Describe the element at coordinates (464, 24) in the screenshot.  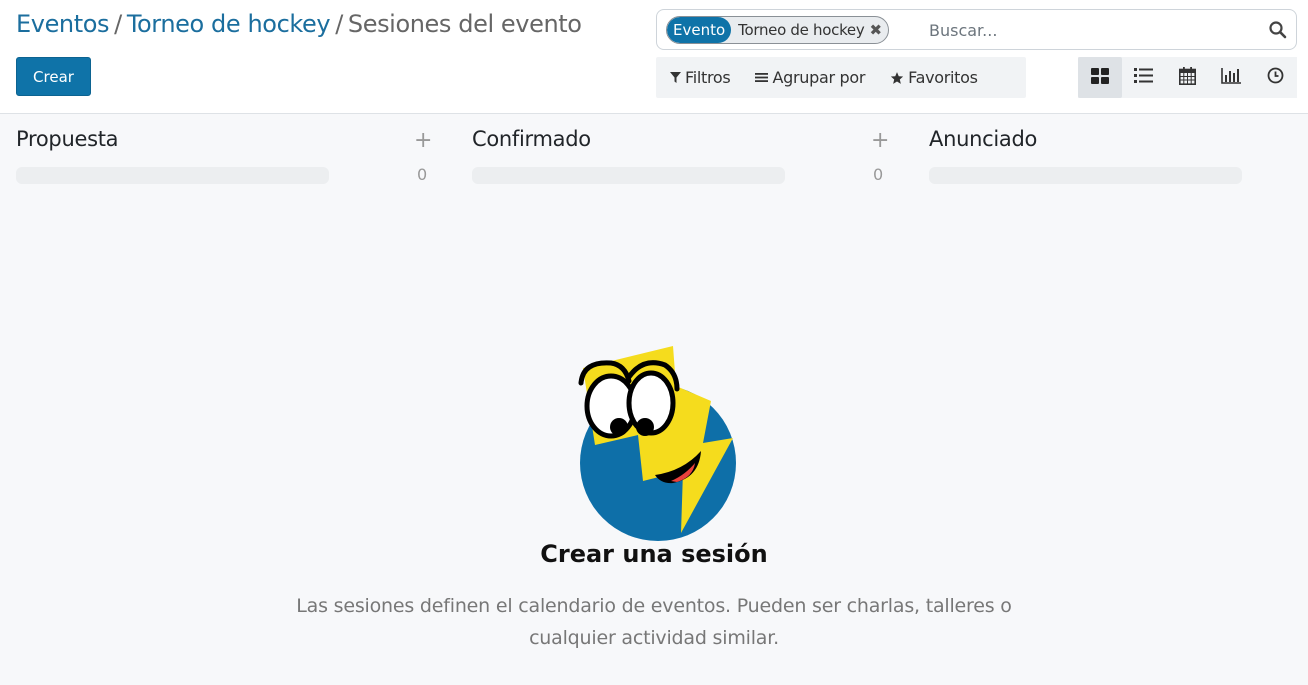
I see `page-title: Sesiones del evento` at that location.